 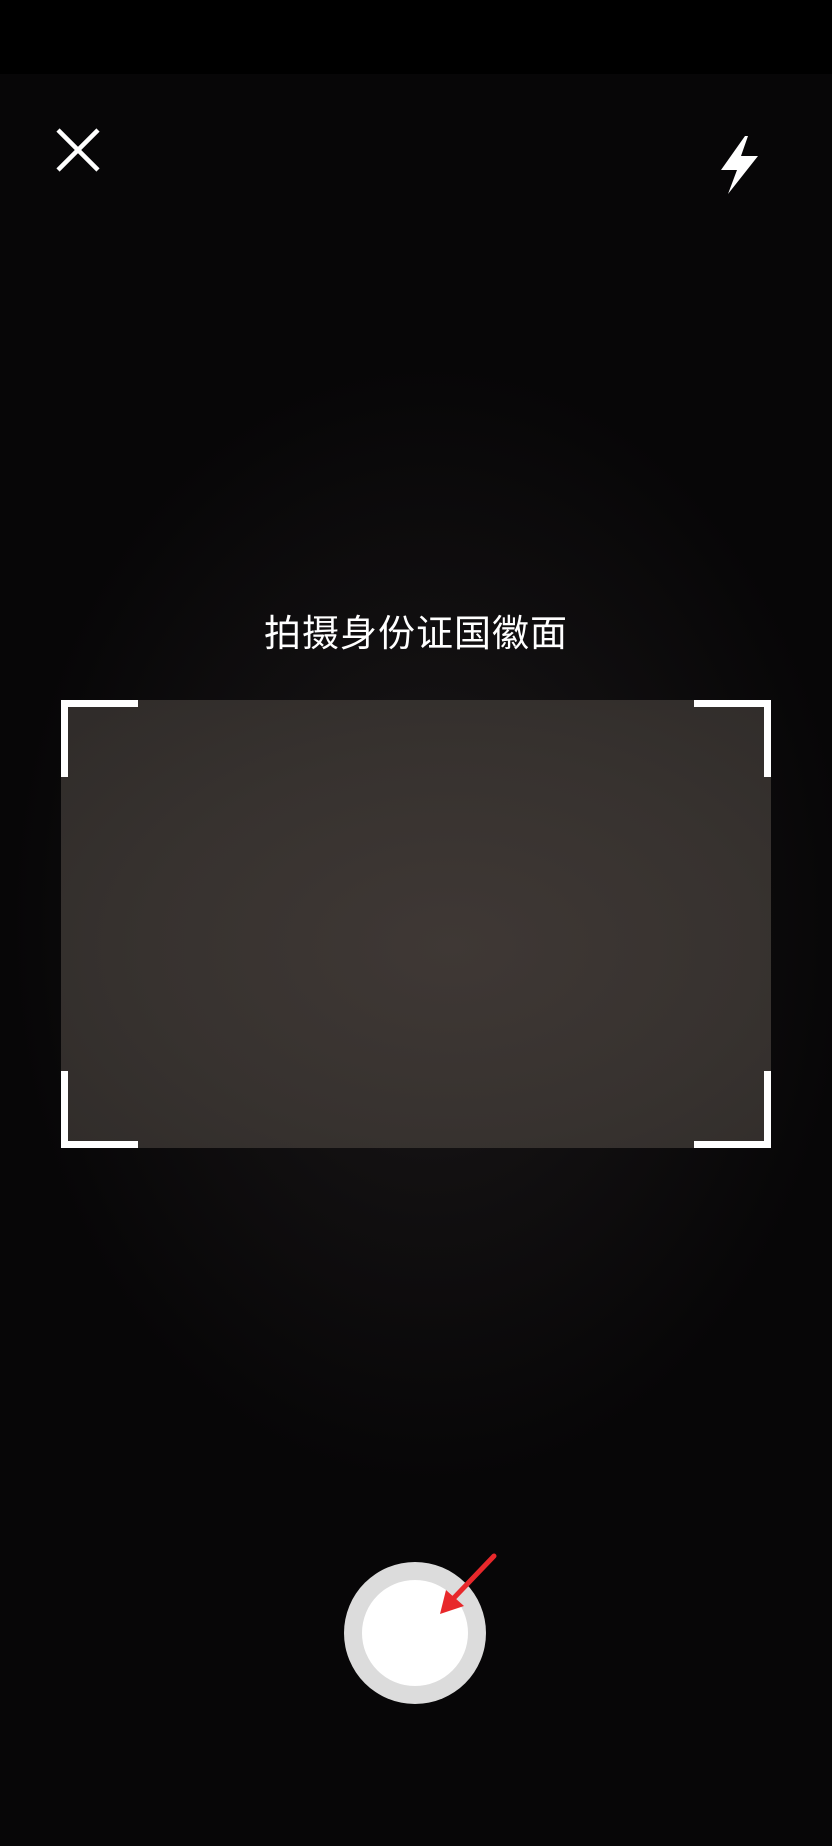 I want to click on status-bar, so click(x=416, y=37).